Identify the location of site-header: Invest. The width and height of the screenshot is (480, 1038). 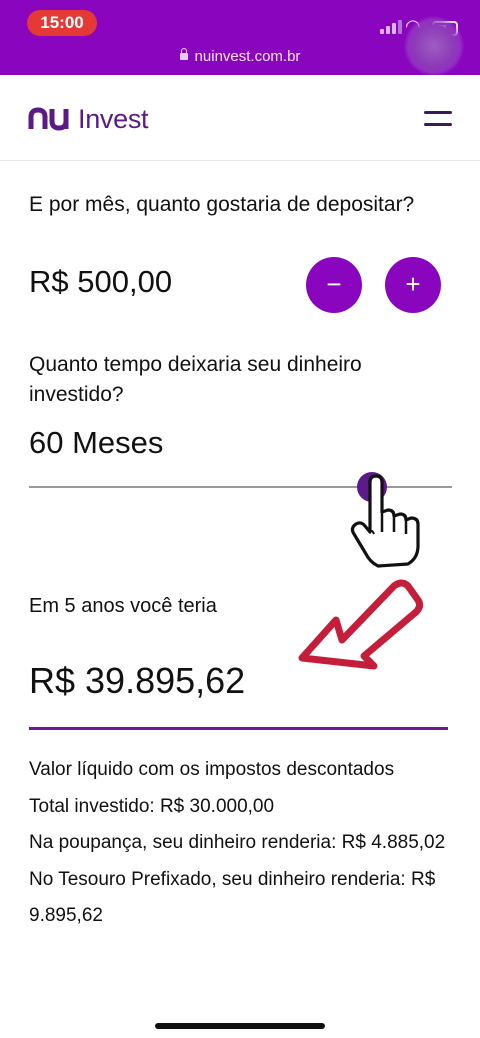
(240, 118).